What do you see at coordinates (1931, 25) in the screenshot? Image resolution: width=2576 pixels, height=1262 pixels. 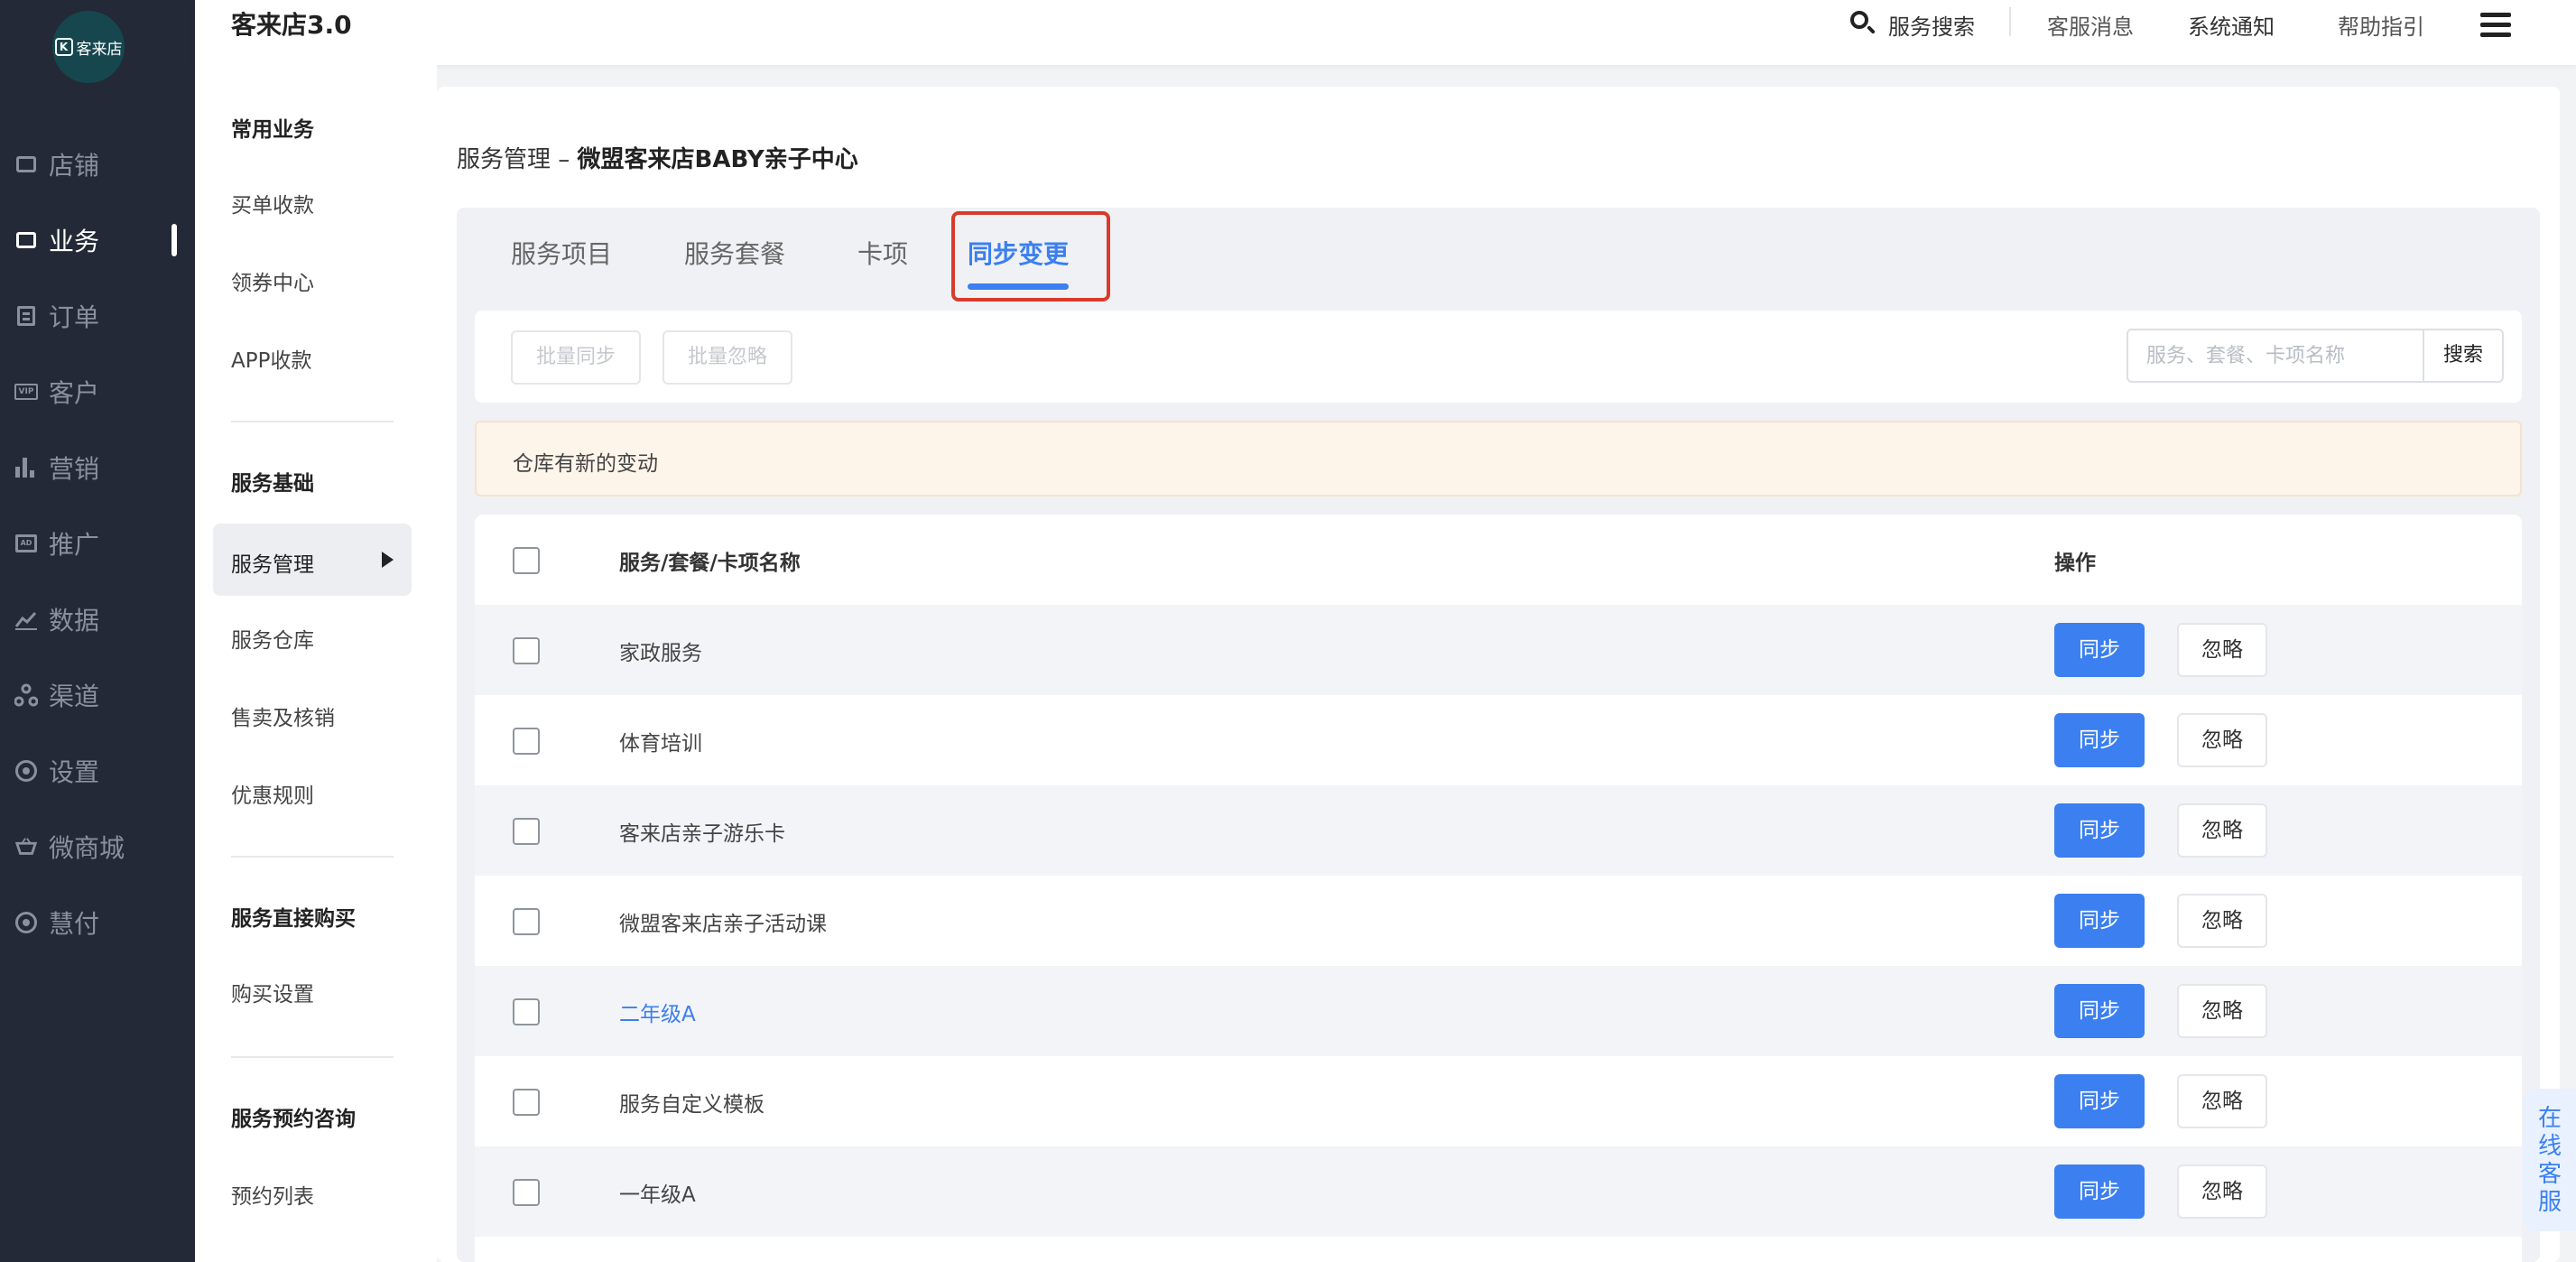 I see `service-search-link: 服务搜索` at bounding box center [1931, 25].